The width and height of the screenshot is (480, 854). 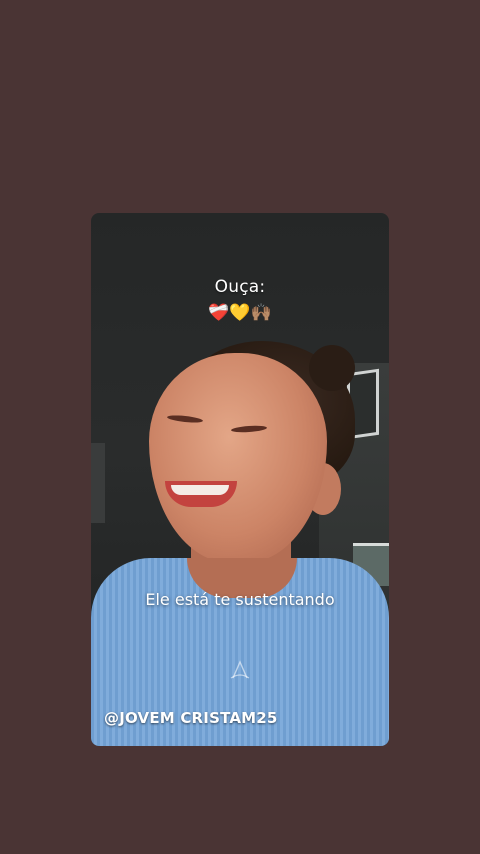 What do you see at coordinates (191, 718) in the screenshot?
I see `account-handle: @JOVEM CRISTAM25` at bounding box center [191, 718].